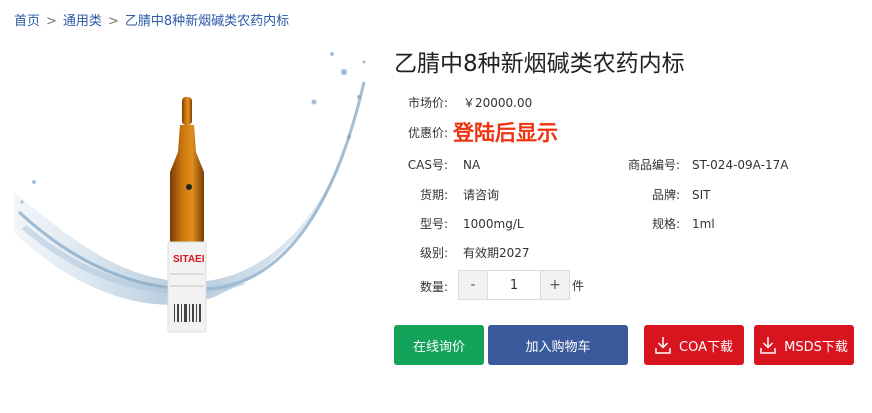 The width and height of the screenshot is (872, 413). Describe the element at coordinates (578, 286) in the screenshot. I see `qty-unit: 件` at that location.